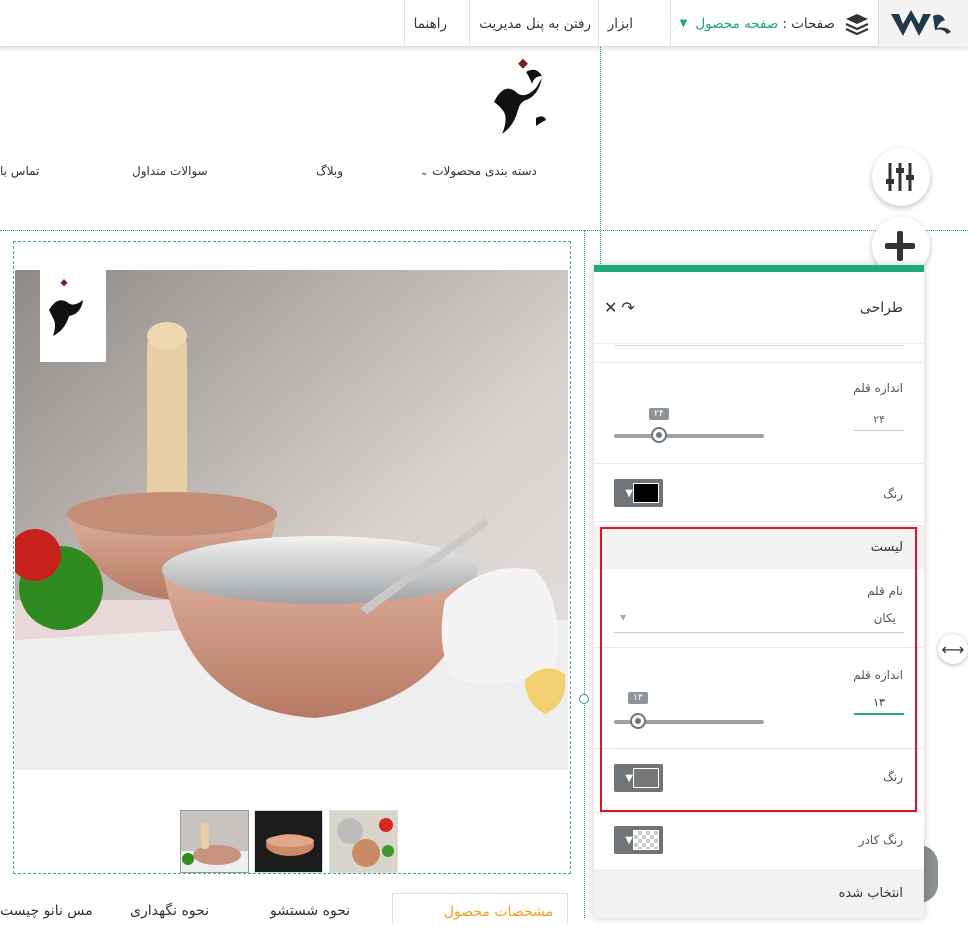 This screenshot has width=968, height=933. I want to click on frame-color-picker: ▼, so click(638, 840).